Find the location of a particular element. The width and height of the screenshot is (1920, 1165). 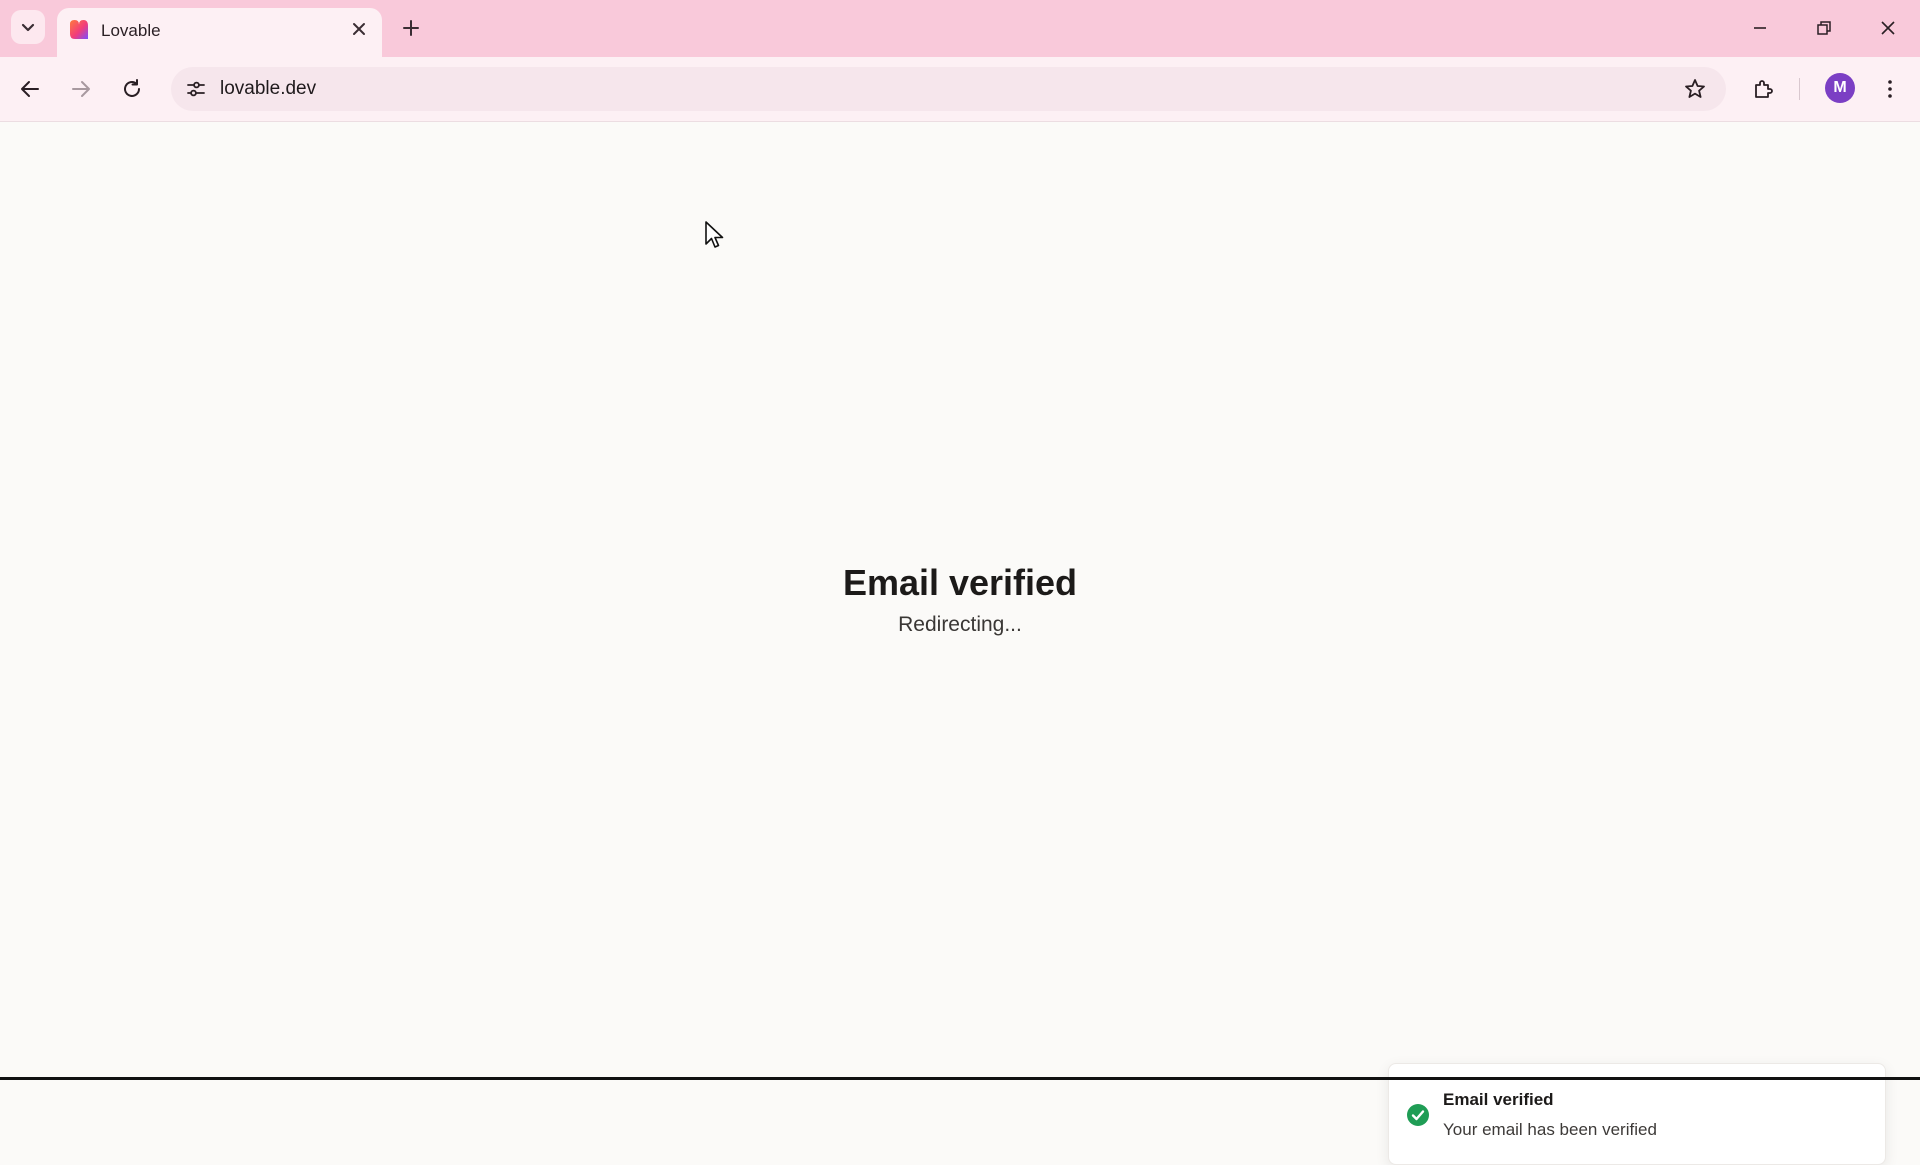

tune-icon is located at coordinates (196, 89).